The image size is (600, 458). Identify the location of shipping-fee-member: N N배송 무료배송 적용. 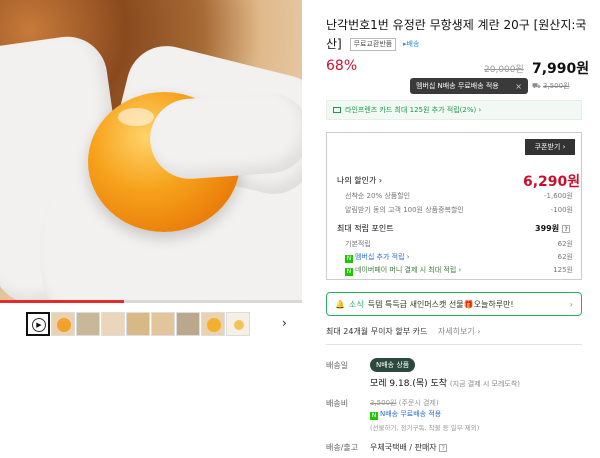
(406, 415).